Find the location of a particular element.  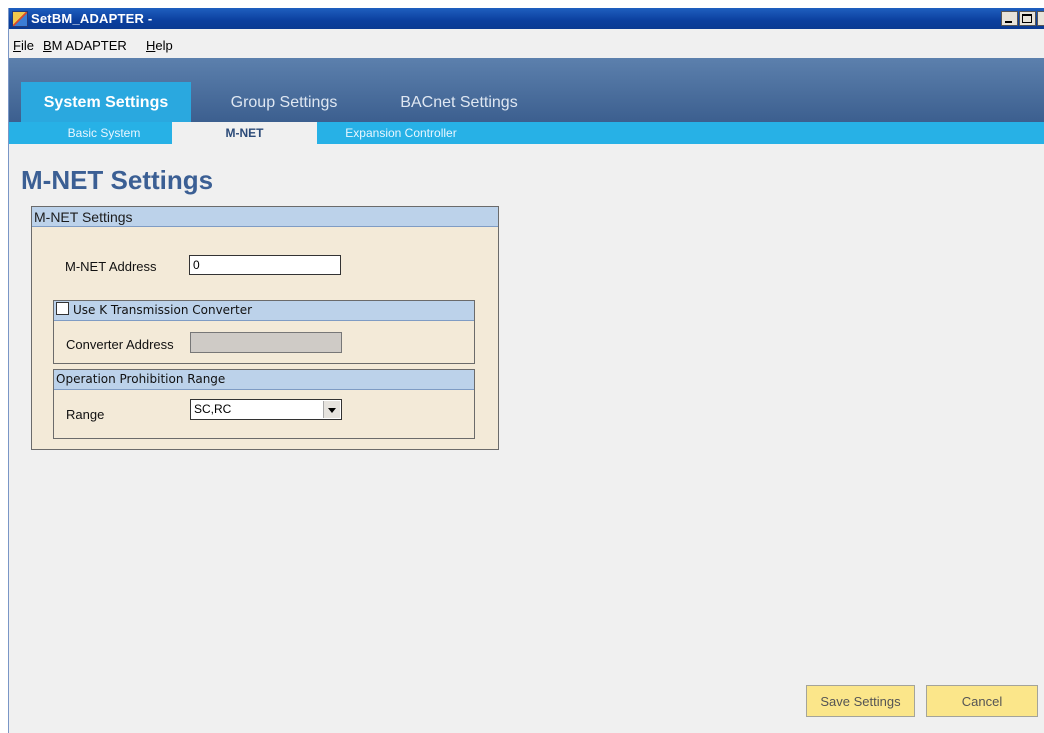

menu-bm-adapter-mnemonic: B is located at coordinates (47, 45).